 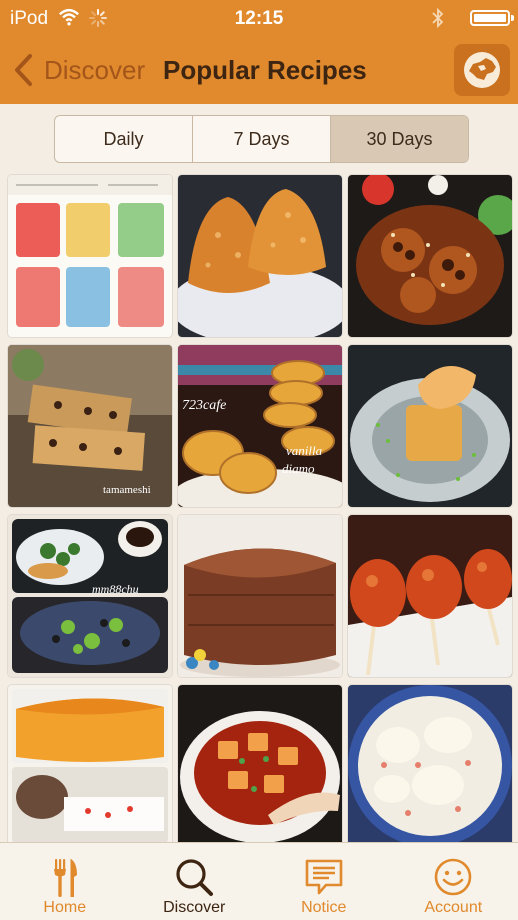 What do you see at coordinates (94, 70) in the screenshot?
I see `back-button: Discover` at bounding box center [94, 70].